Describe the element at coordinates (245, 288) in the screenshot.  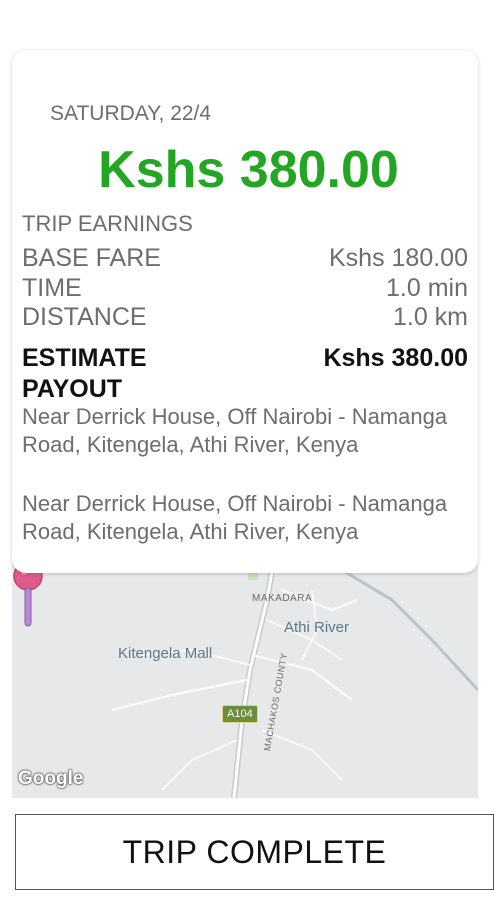
I see `earning-row-time: TIME 1.0 min` at that location.